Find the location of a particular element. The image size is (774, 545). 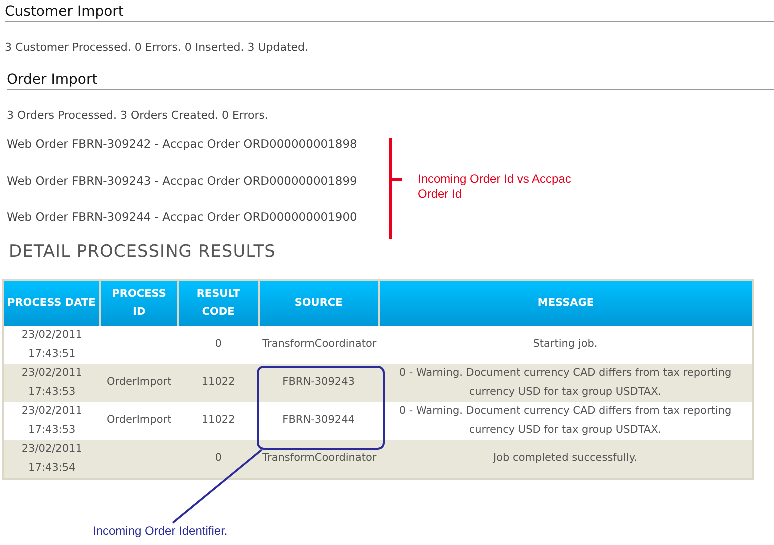

annotation-text: Incoming Order Identifier. is located at coordinates (160, 531).